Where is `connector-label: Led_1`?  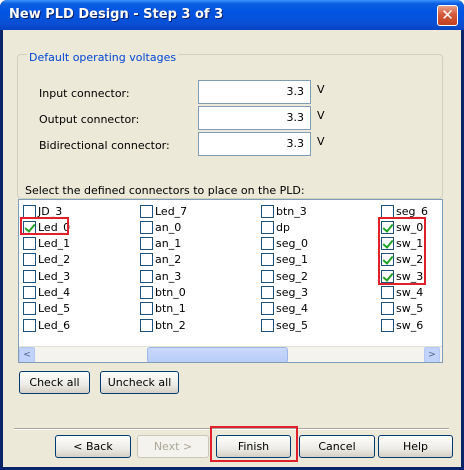
connector-label: Led_1 is located at coordinates (54, 244).